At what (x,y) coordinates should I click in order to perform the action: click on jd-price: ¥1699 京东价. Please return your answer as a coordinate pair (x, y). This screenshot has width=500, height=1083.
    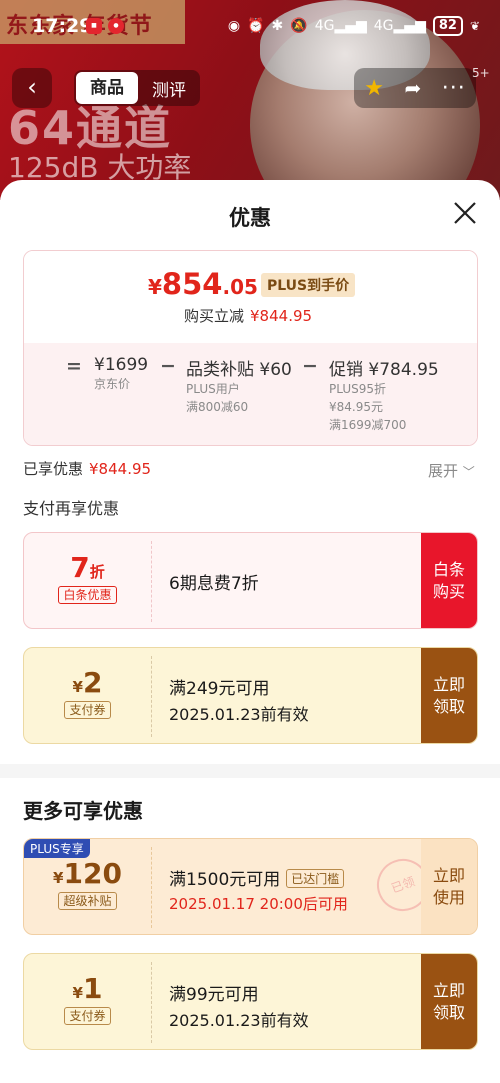
    Looking at the image, I should click on (121, 373).